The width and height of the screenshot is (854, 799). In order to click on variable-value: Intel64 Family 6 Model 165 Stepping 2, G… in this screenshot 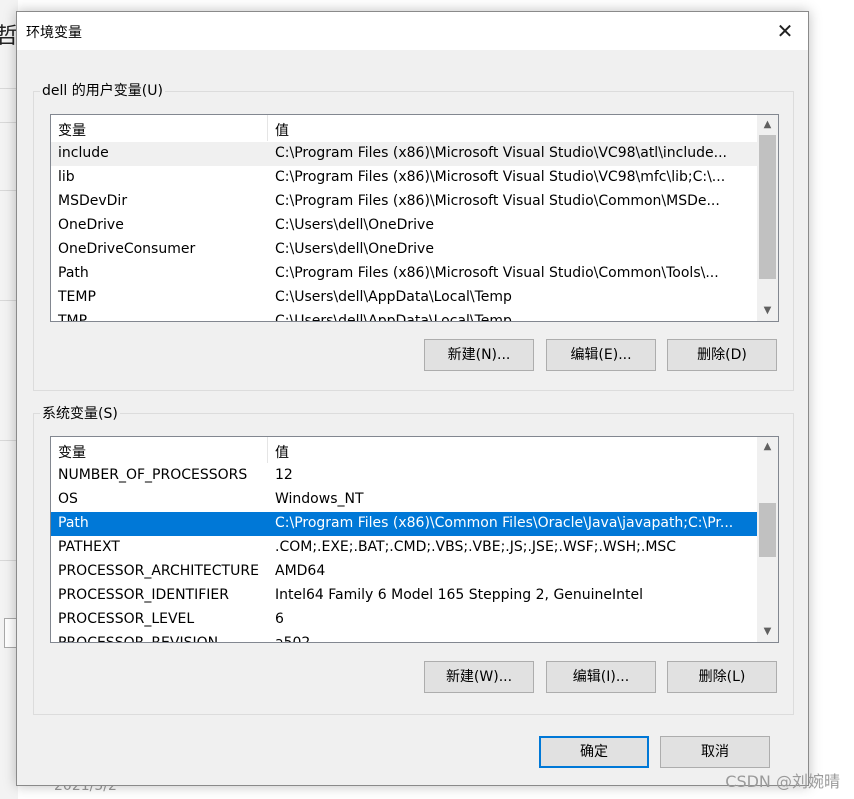, I will do `click(459, 595)`.